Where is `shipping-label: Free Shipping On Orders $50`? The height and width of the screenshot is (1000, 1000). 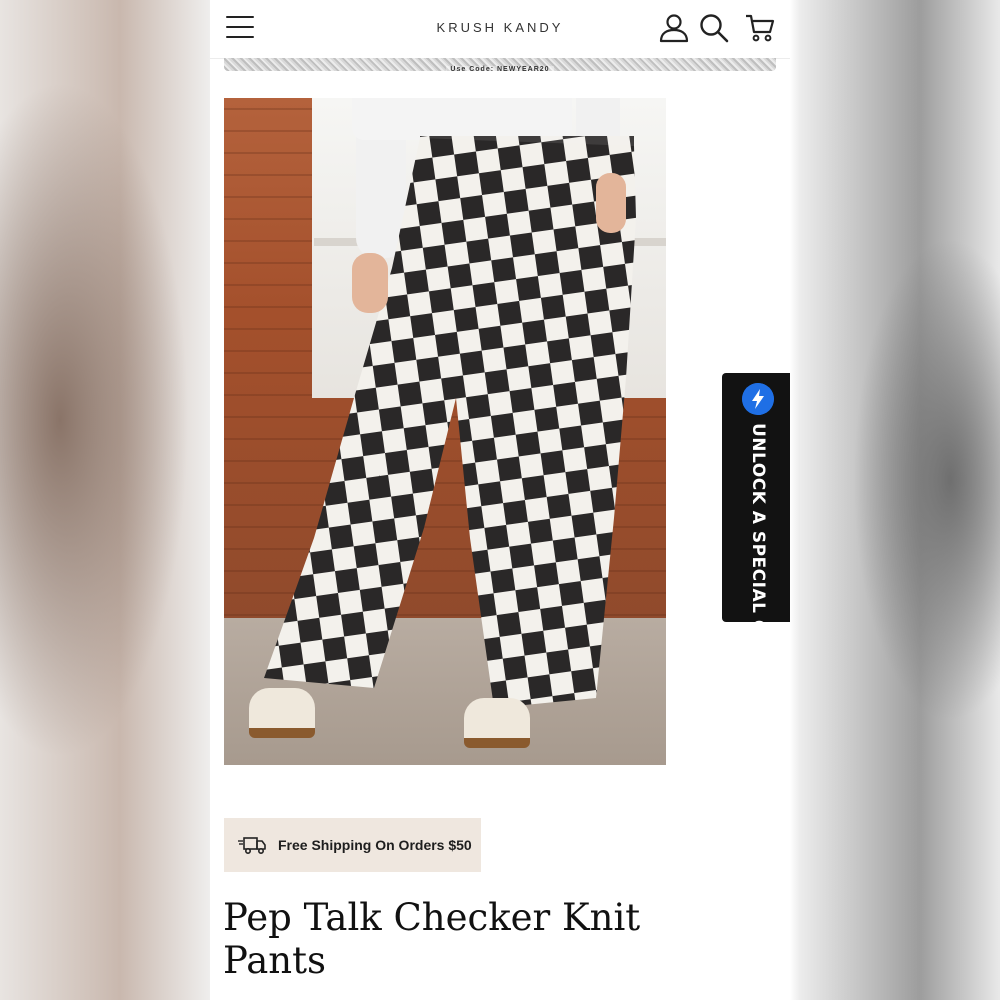
shipping-label: Free Shipping On Orders $50 is located at coordinates (375, 845).